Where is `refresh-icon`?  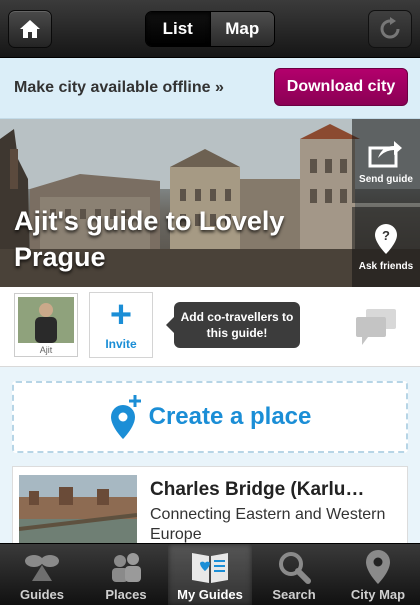
refresh-icon is located at coordinates (390, 28).